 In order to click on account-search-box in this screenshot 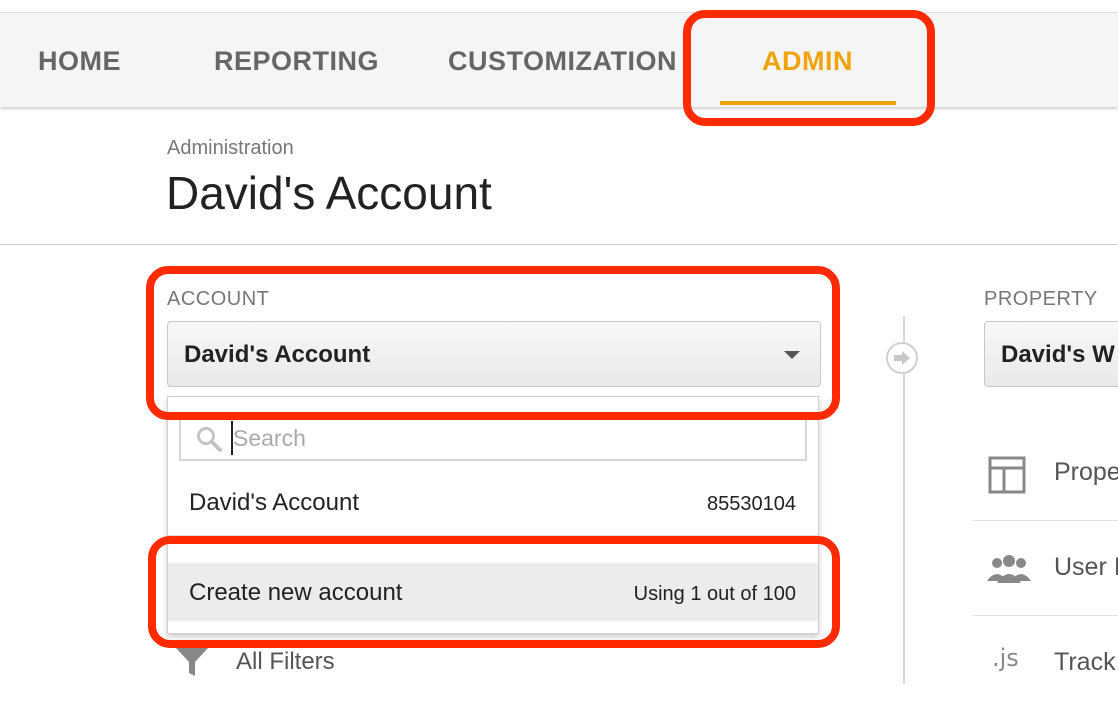, I will do `click(493, 438)`.